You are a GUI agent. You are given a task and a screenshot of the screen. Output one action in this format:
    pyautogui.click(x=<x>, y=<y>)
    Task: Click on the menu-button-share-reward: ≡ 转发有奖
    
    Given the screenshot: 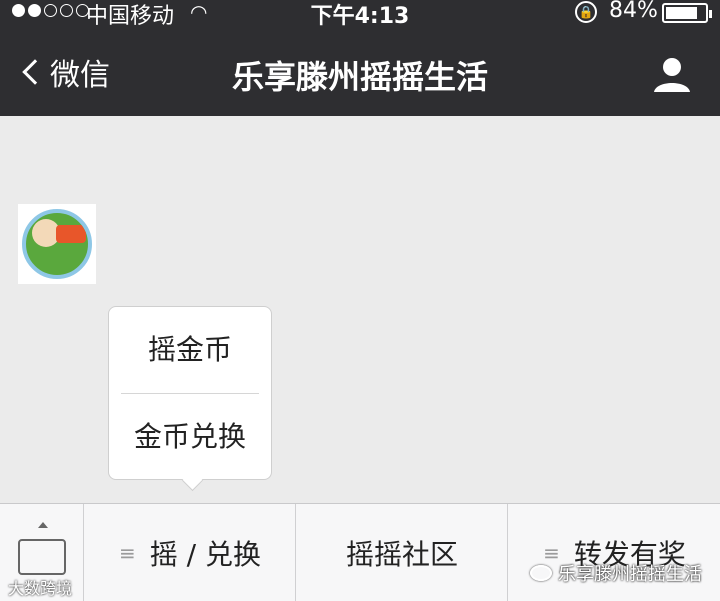 What is the action you would take?
    pyautogui.click(x=614, y=552)
    